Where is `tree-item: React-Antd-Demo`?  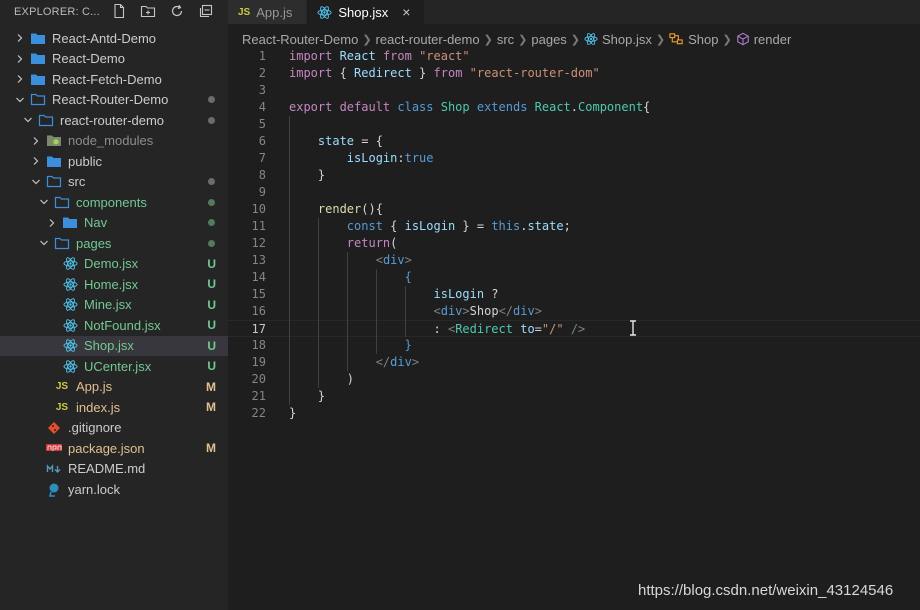 tree-item: React-Antd-Demo is located at coordinates (114, 38).